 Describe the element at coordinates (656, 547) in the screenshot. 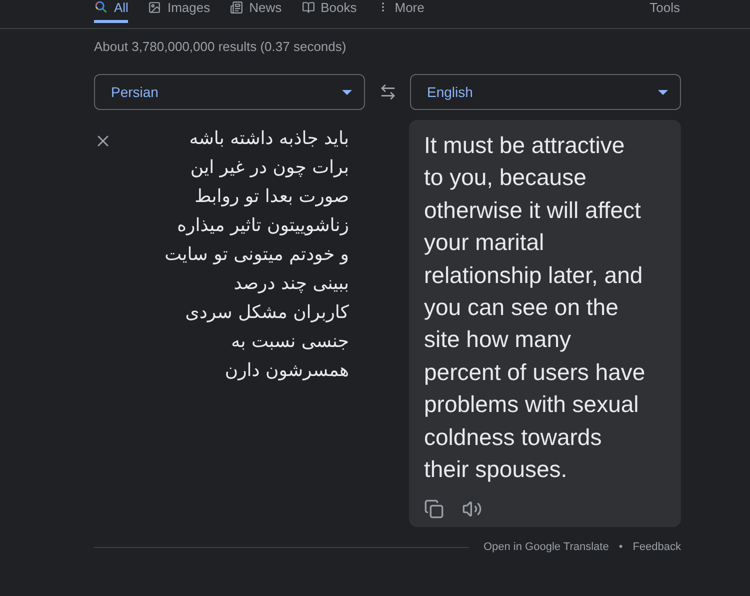

I see `feedback-link: Feedback` at that location.